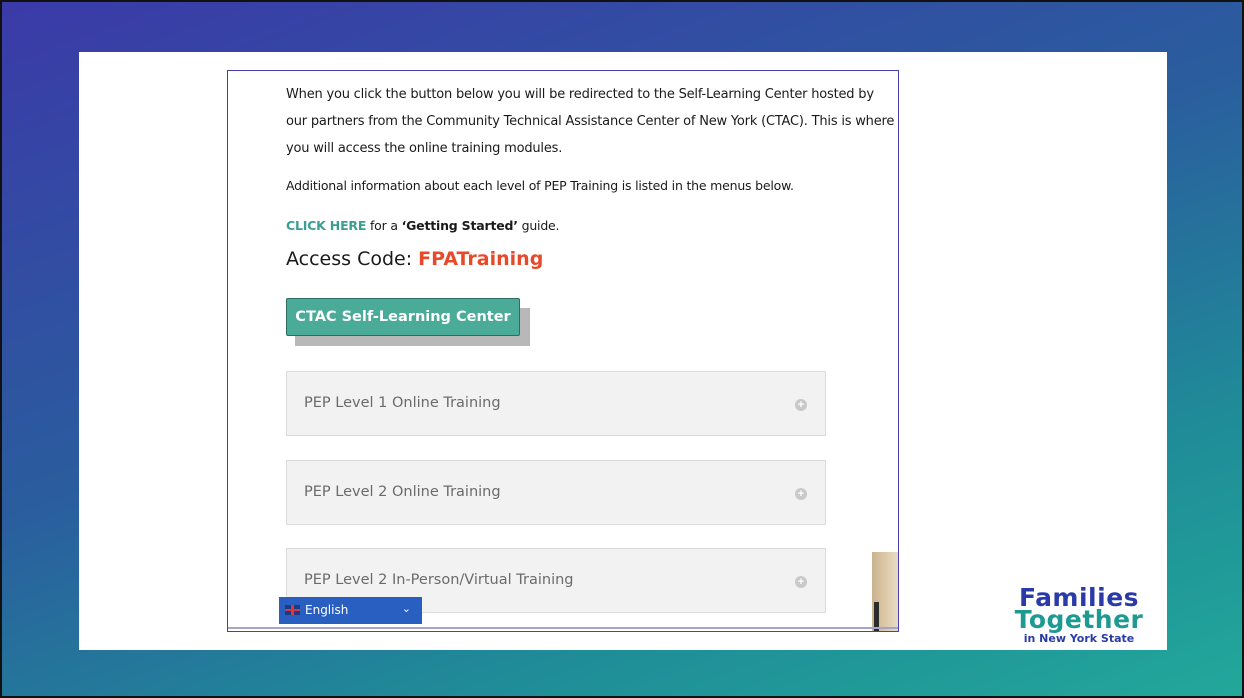  Describe the element at coordinates (459, 225) in the screenshot. I see `getting-started-guide-label: ‘Getting Started’` at that location.